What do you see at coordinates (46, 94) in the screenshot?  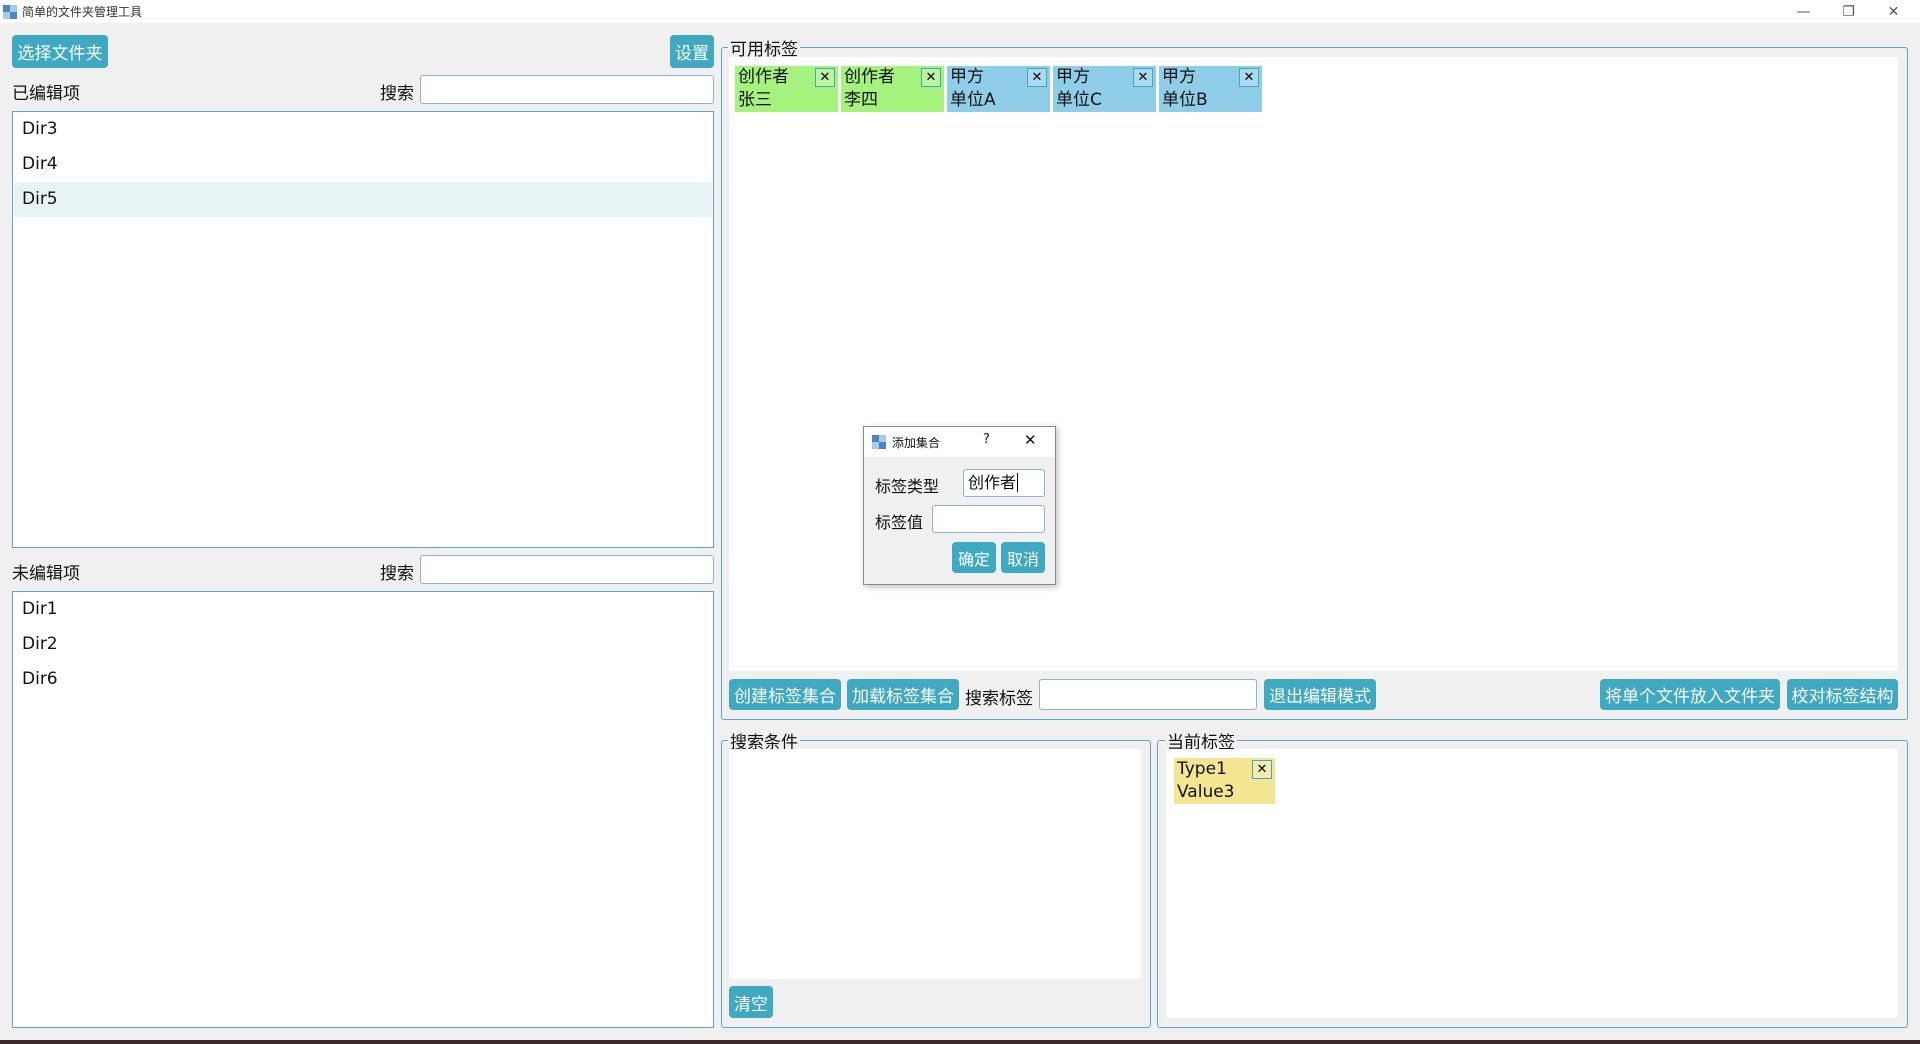 I see `edited-items-title: 已编辑项` at bounding box center [46, 94].